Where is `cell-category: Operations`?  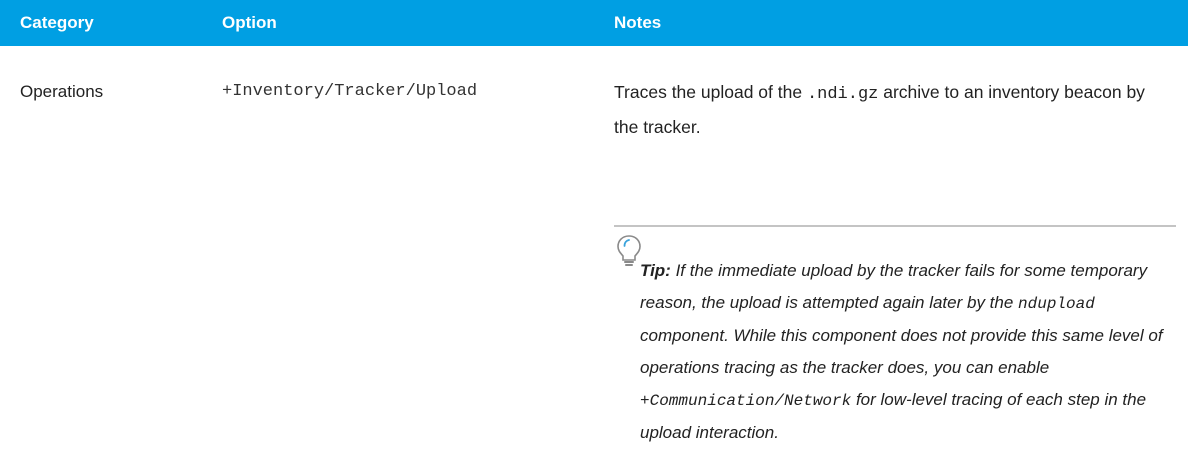 cell-category: Operations is located at coordinates (62, 91).